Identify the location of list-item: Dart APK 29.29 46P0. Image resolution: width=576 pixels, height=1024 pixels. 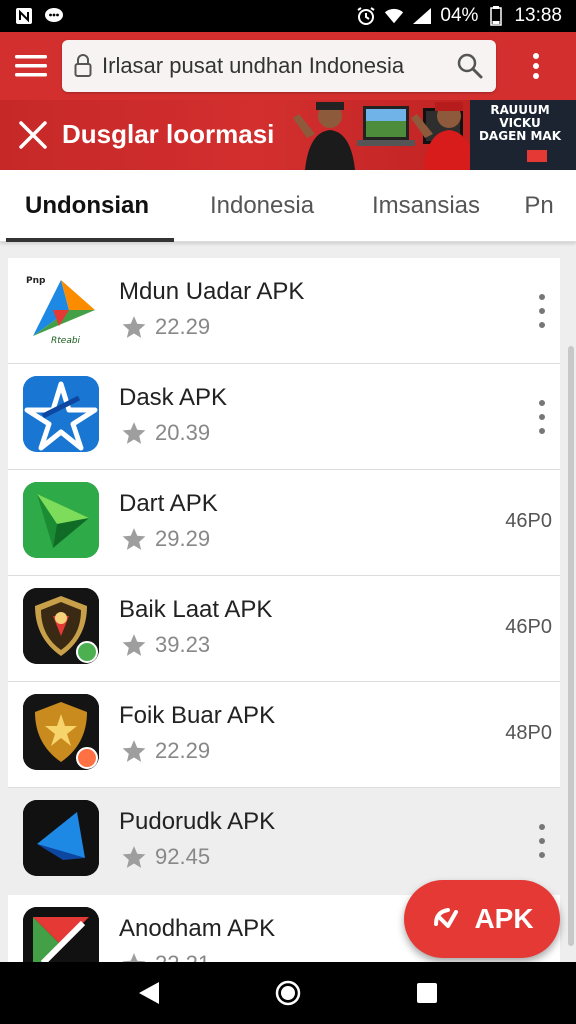
(284, 523).